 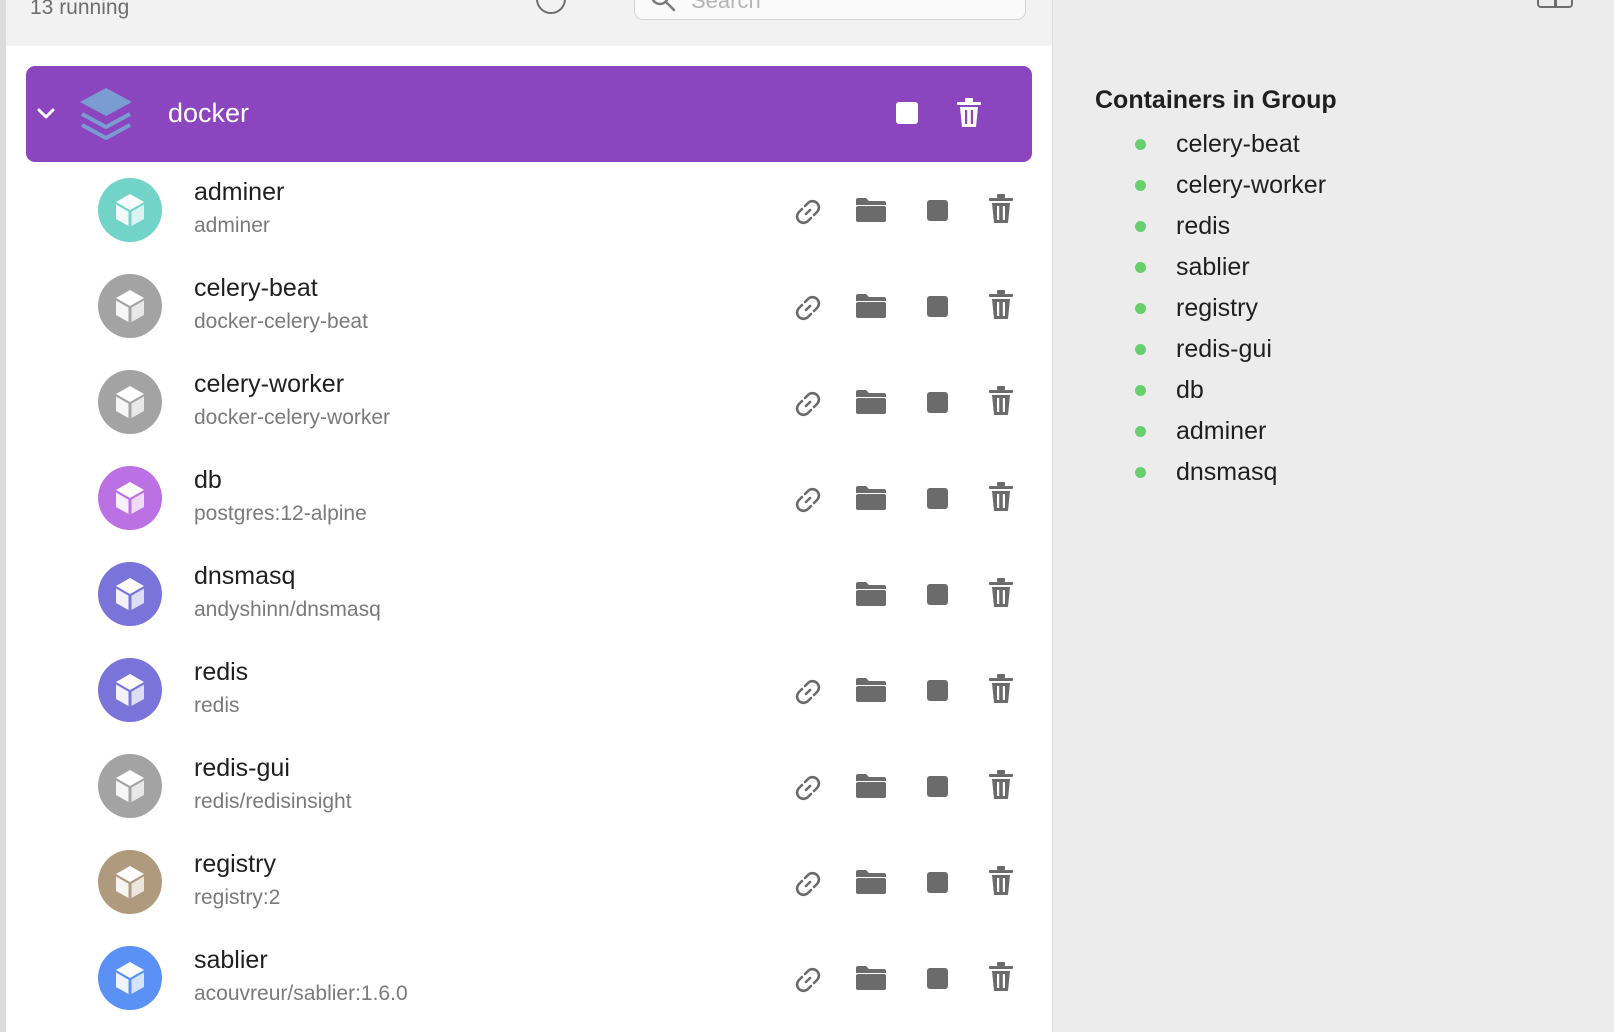 What do you see at coordinates (80, 9) in the screenshot?
I see `running-count: 13 running` at bounding box center [80, 9].